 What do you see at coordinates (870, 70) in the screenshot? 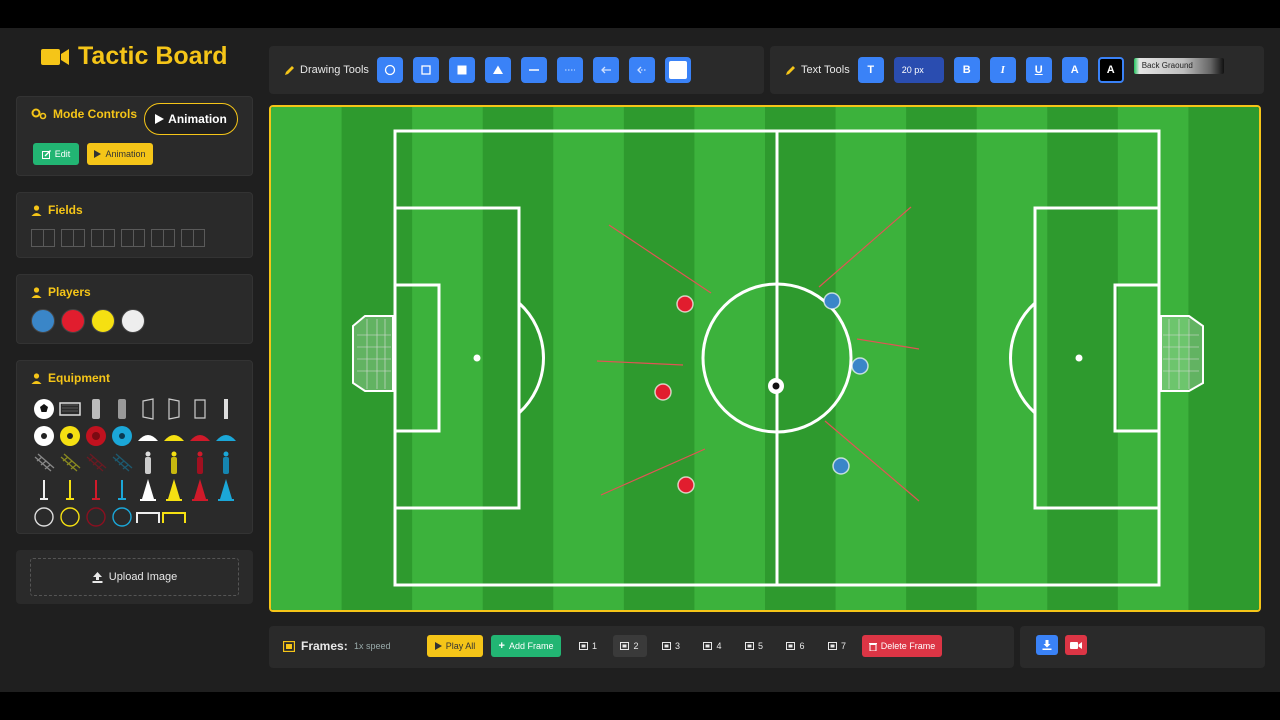
I see `text-tool-button: T` at bounding box center [870, 70].